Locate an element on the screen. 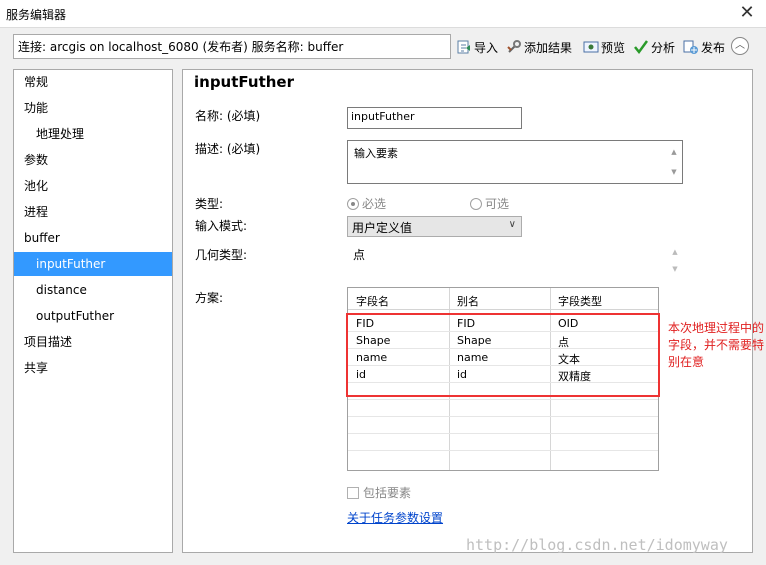  watermark: http://blog.csdn.net/idomyway is located at coordinates (597, 545).